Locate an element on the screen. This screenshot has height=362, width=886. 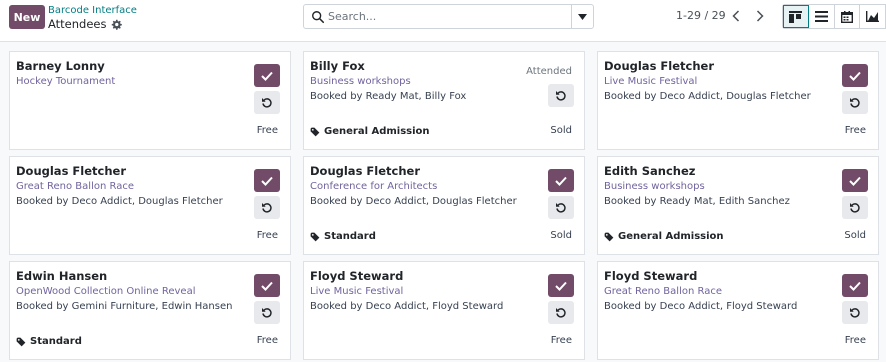
search-bar is located at coordinates (448, 16).